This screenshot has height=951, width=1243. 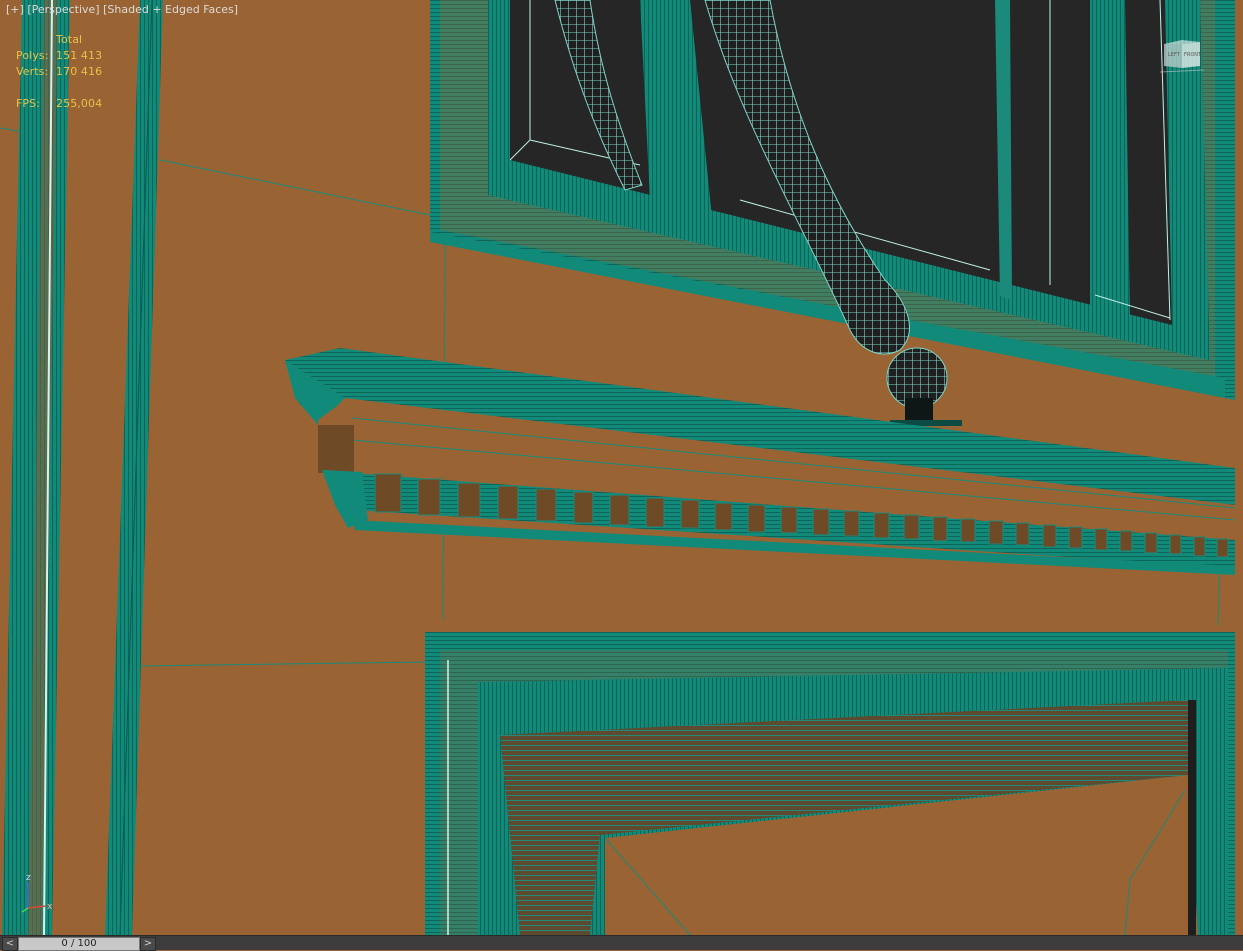 What do you see at coordinates (36, 894) in the screenshot?
I see `axis-tripod-icon: z x` at bounding box center [36, 894].